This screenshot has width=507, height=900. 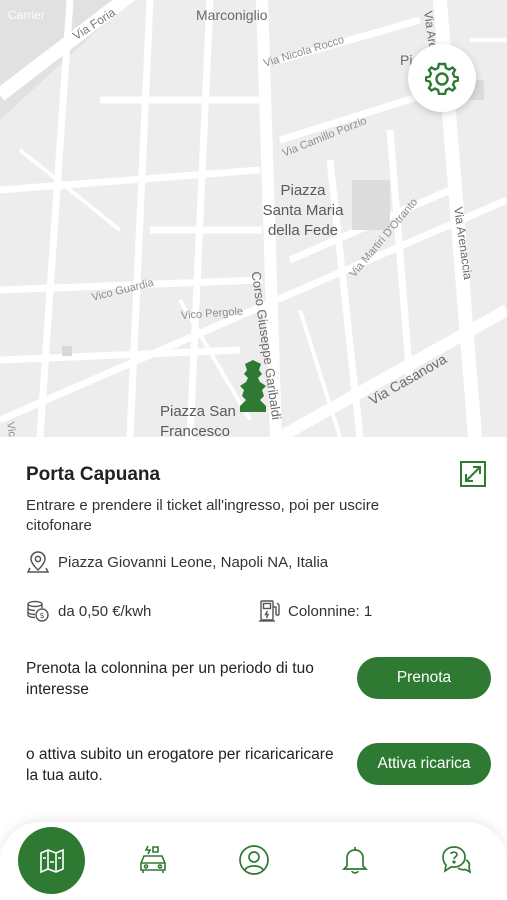 I want to click on status-carrier: Carrier, so click(x=26, y=15).